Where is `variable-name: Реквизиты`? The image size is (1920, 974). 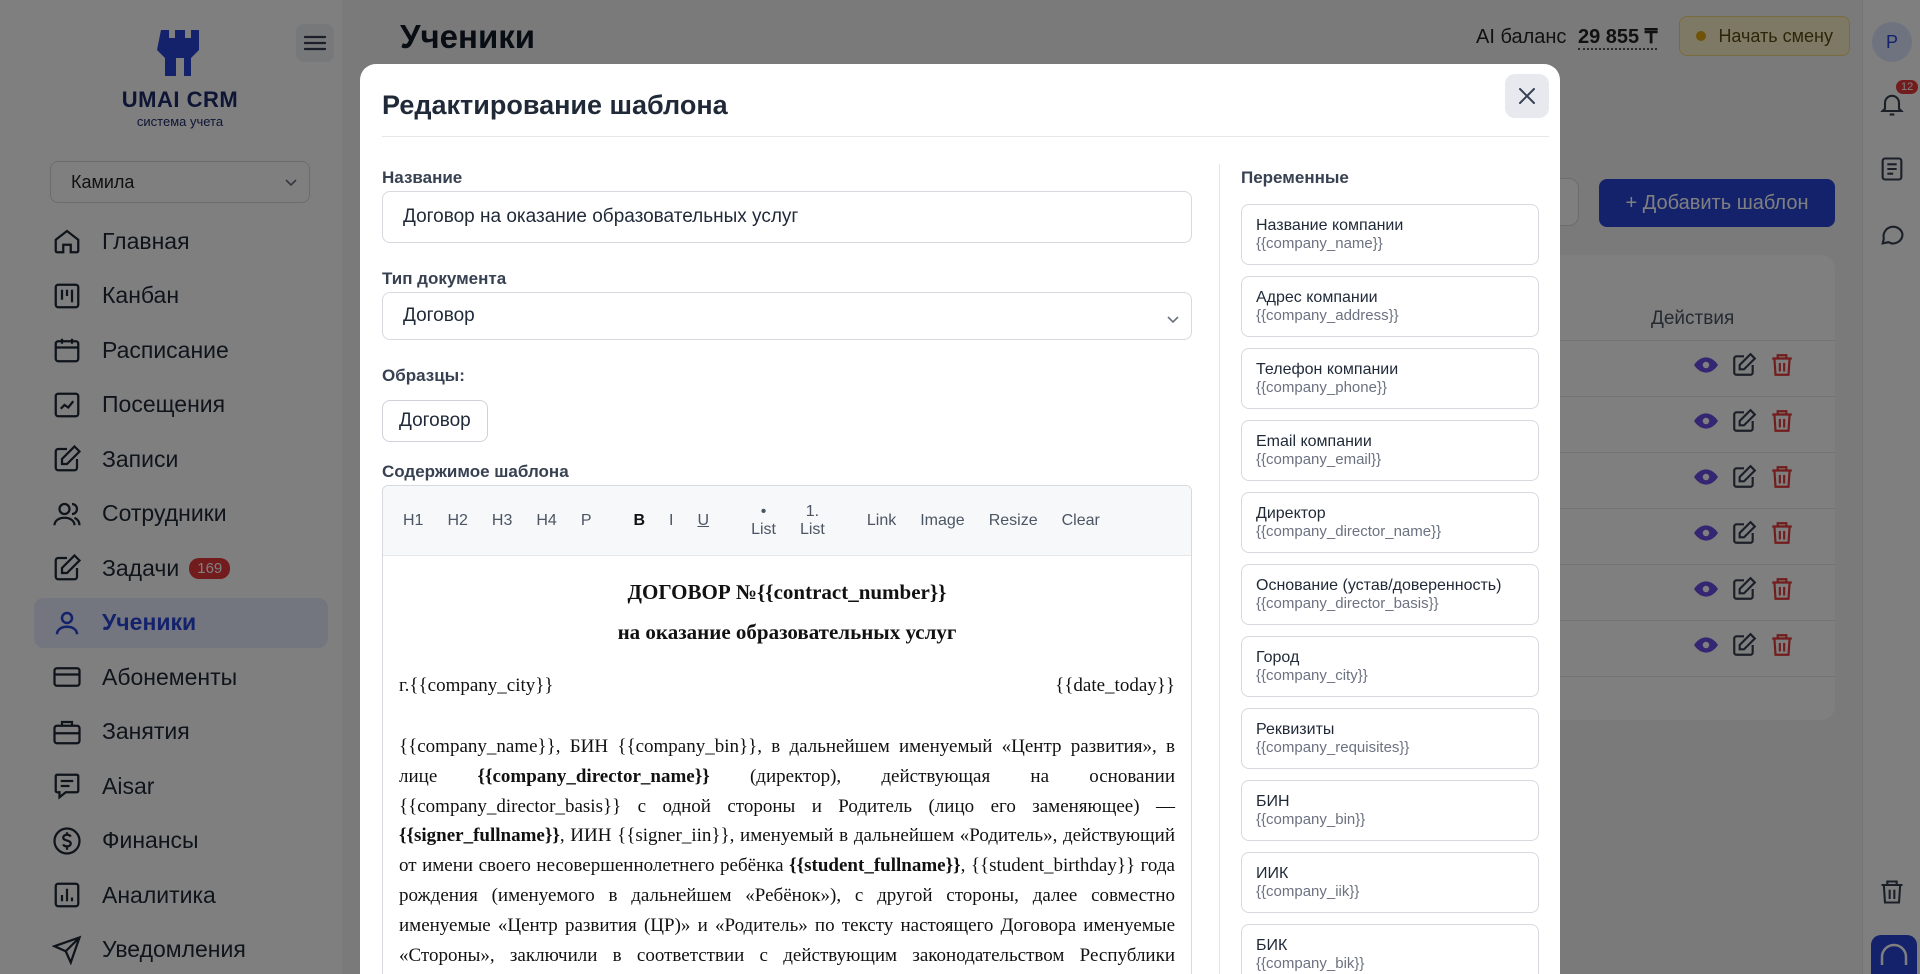 variable-name: Реквизиты is located at coordinates (1295, 729).